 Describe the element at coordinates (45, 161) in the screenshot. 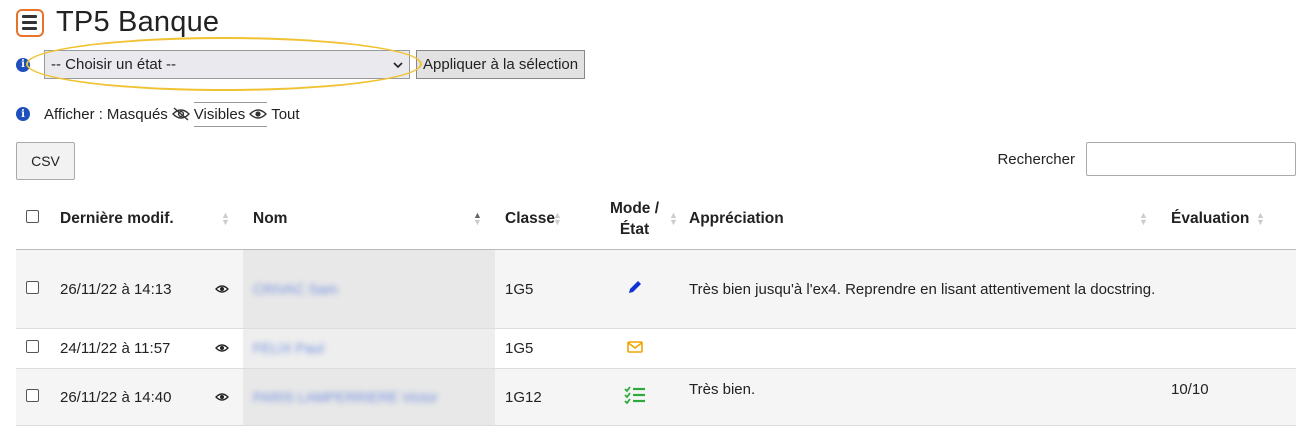

I see `csv-export-button: CSV` at that location.